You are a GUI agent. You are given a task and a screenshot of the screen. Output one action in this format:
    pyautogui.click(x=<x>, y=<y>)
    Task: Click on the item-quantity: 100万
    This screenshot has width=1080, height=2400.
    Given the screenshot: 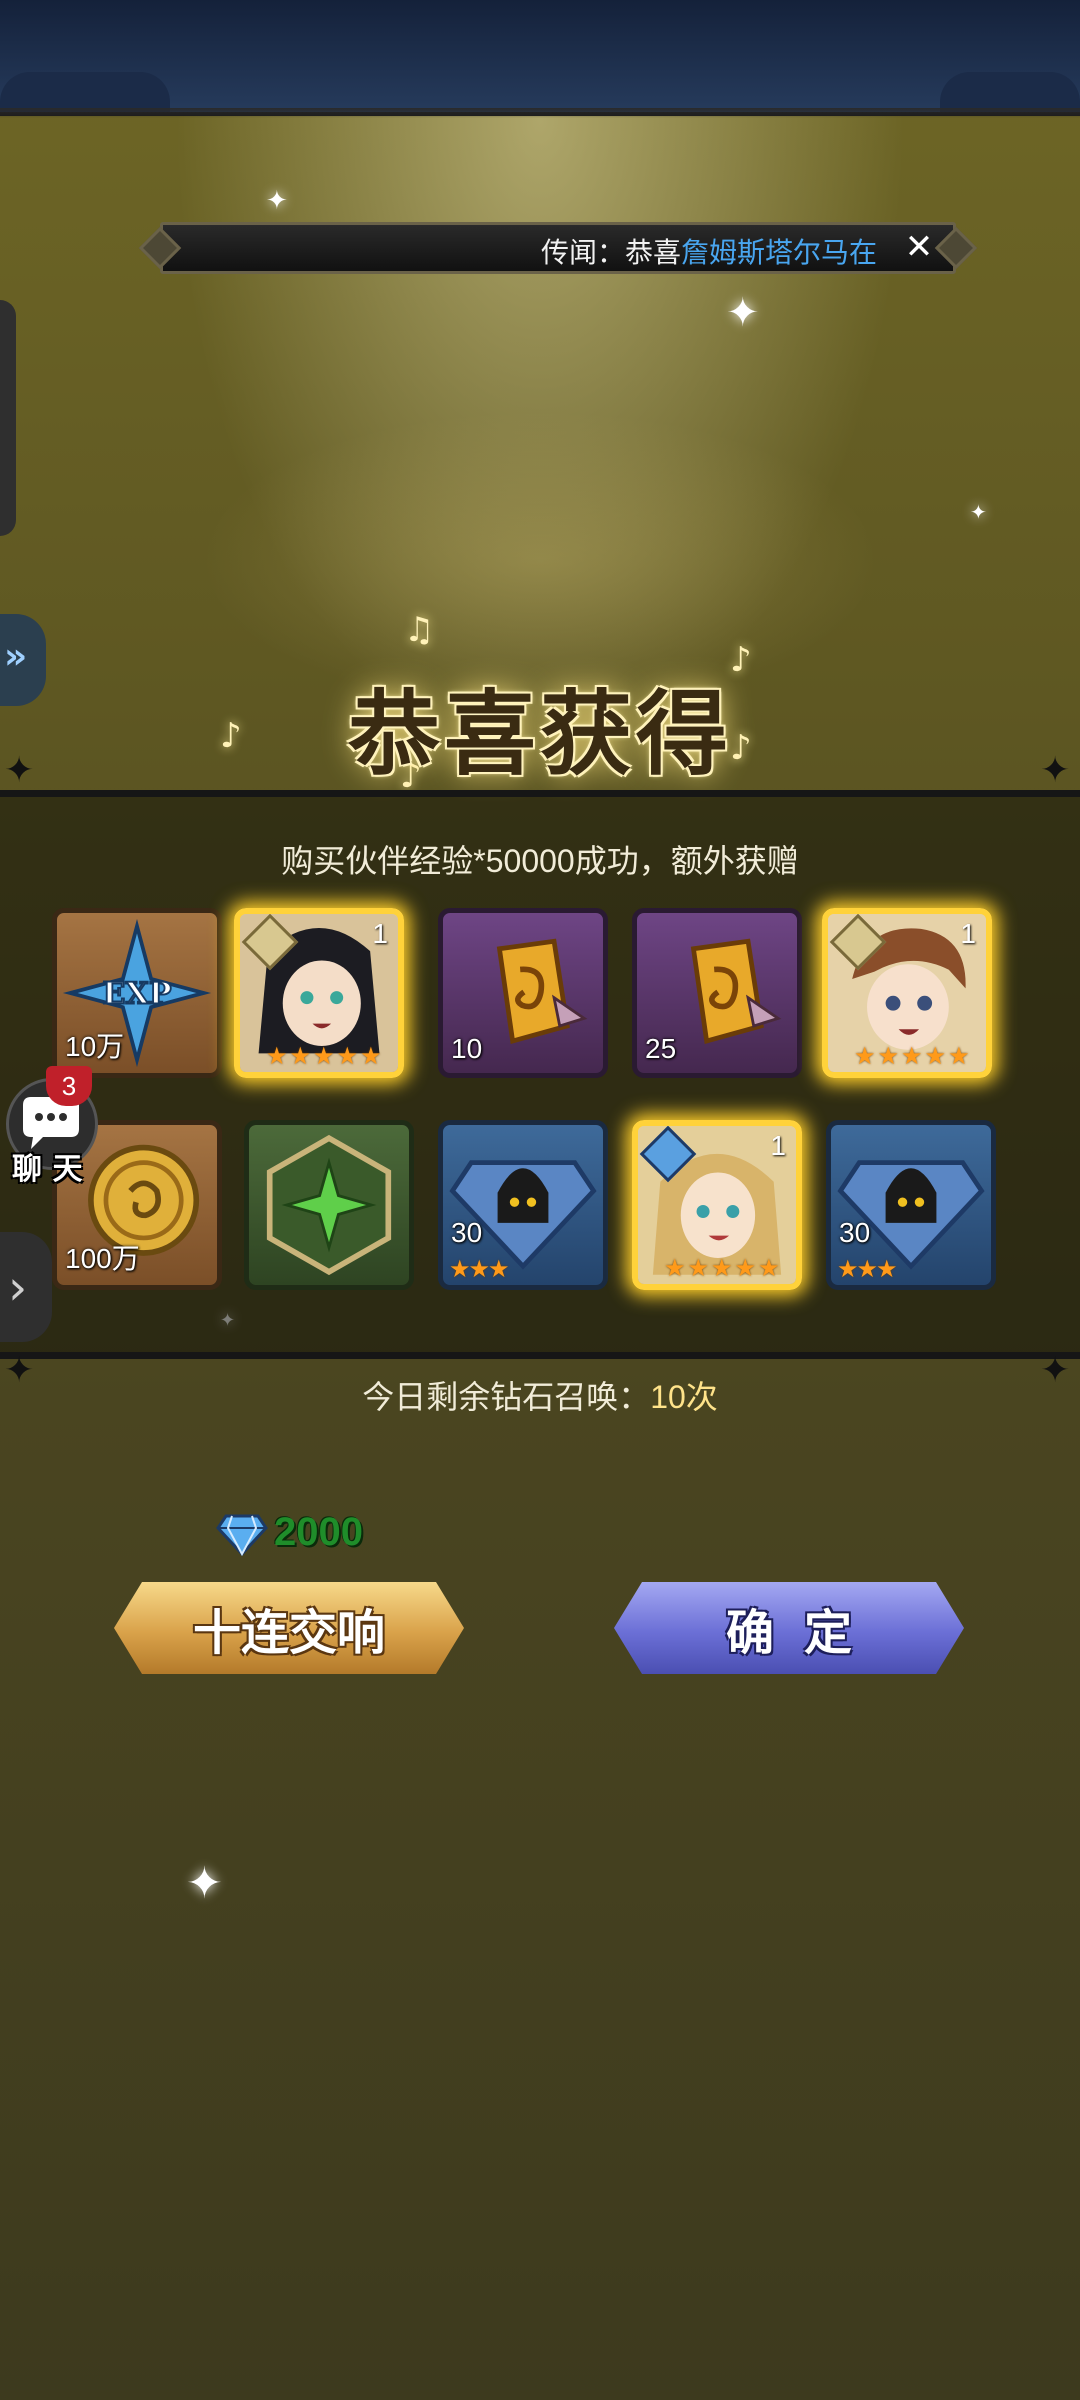 What is the action you would take?
    pyautogui.click(x=102, y=1258)
    